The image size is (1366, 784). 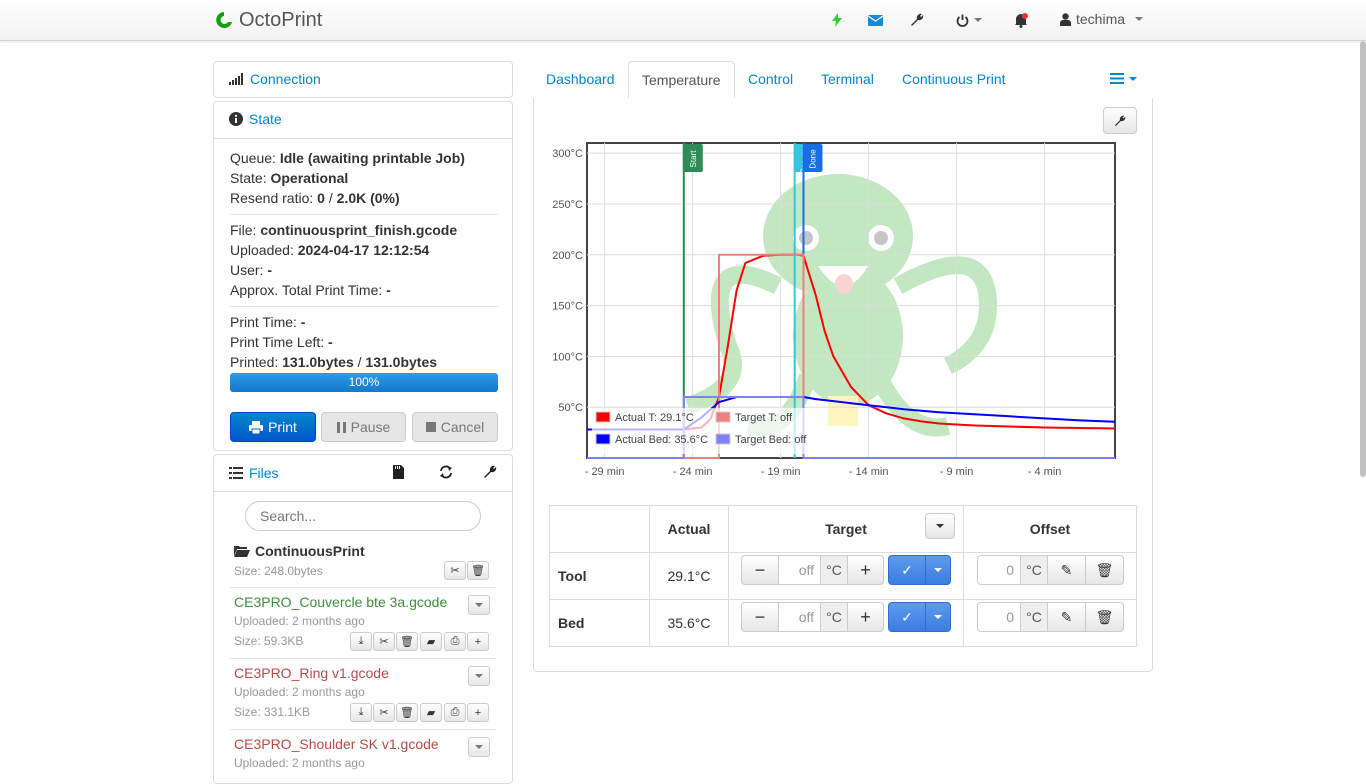 What do you see at coordinates (681, 80) in the screenshot?
I see `tab-temperature: Temperature` at bounding box center [681, 80].